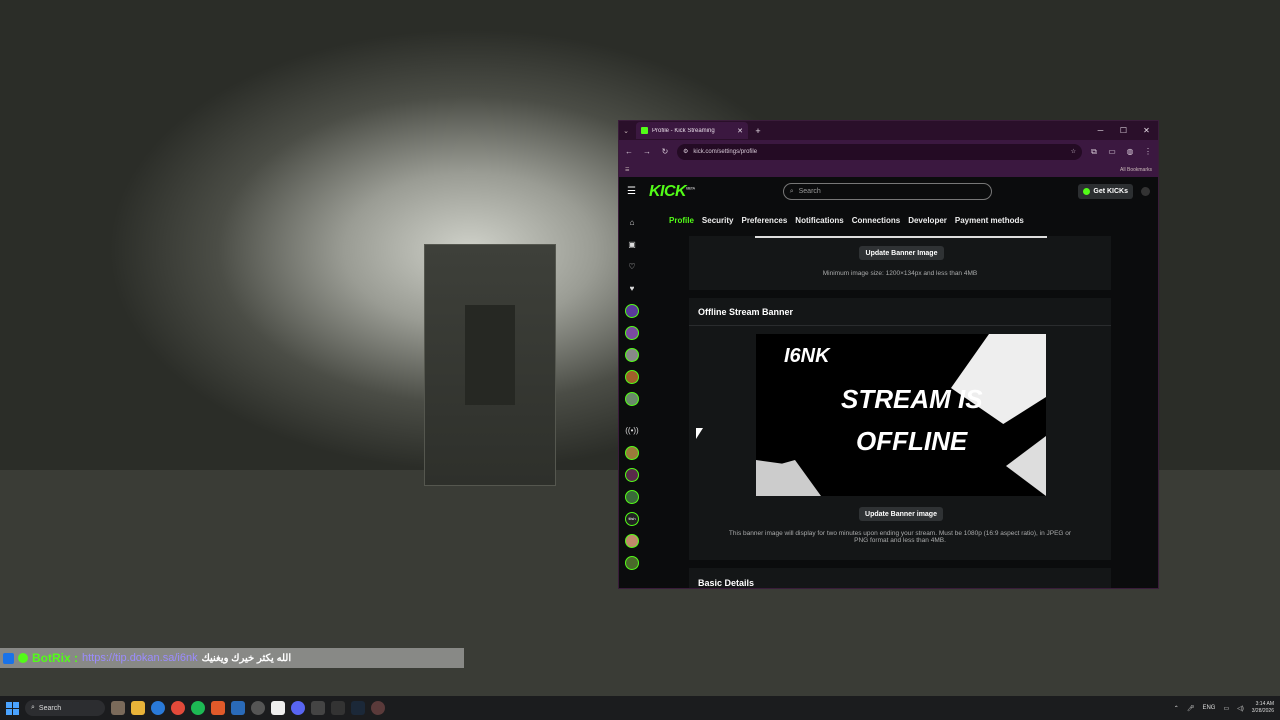 The height and width of the screenshot is (720, 1280). I want to click on update-banner-button: Update Banner Image, so click(901, 253).